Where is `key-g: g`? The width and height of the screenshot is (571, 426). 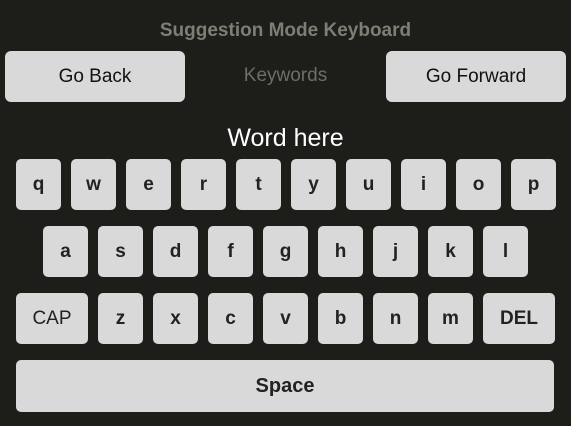 key-g: g is located at coordinates (285, 251).